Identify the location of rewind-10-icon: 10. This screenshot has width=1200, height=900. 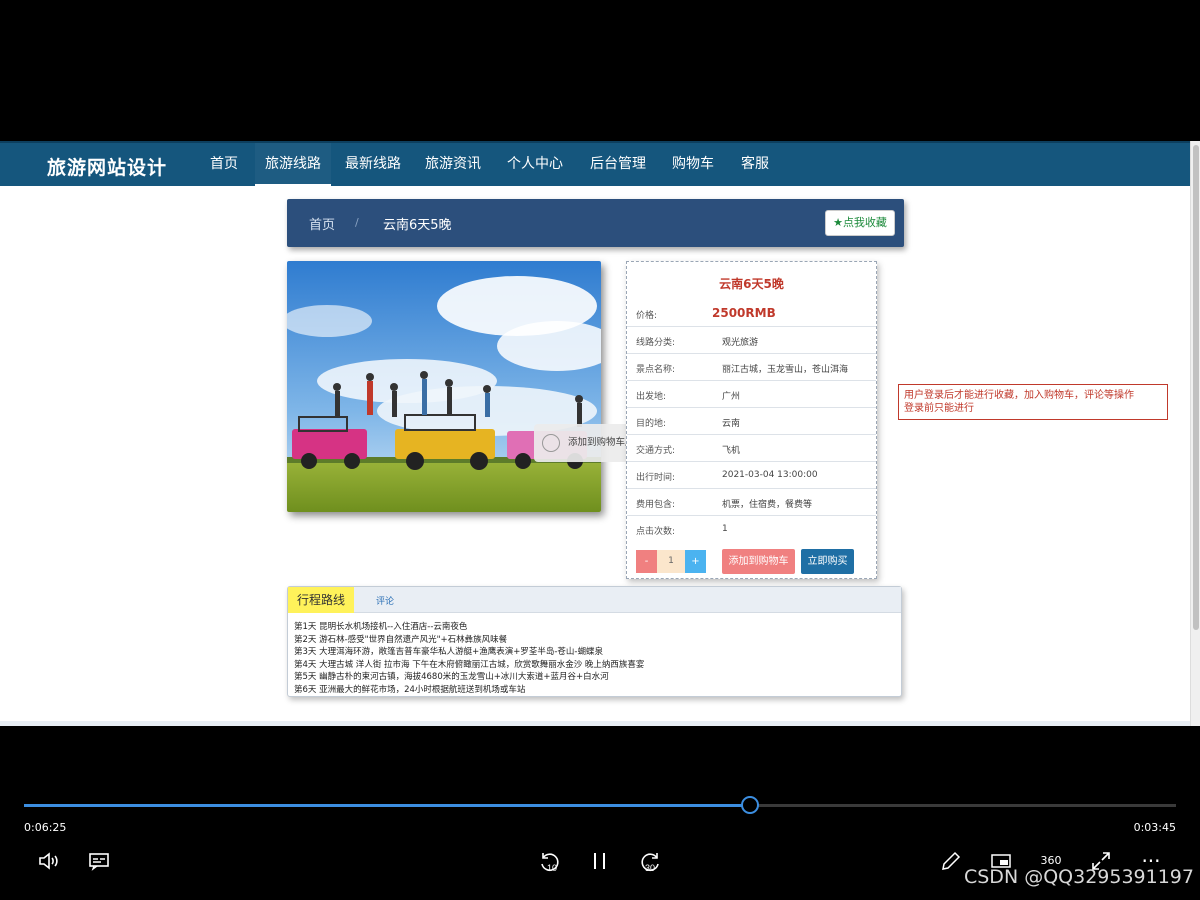
(550, 864).